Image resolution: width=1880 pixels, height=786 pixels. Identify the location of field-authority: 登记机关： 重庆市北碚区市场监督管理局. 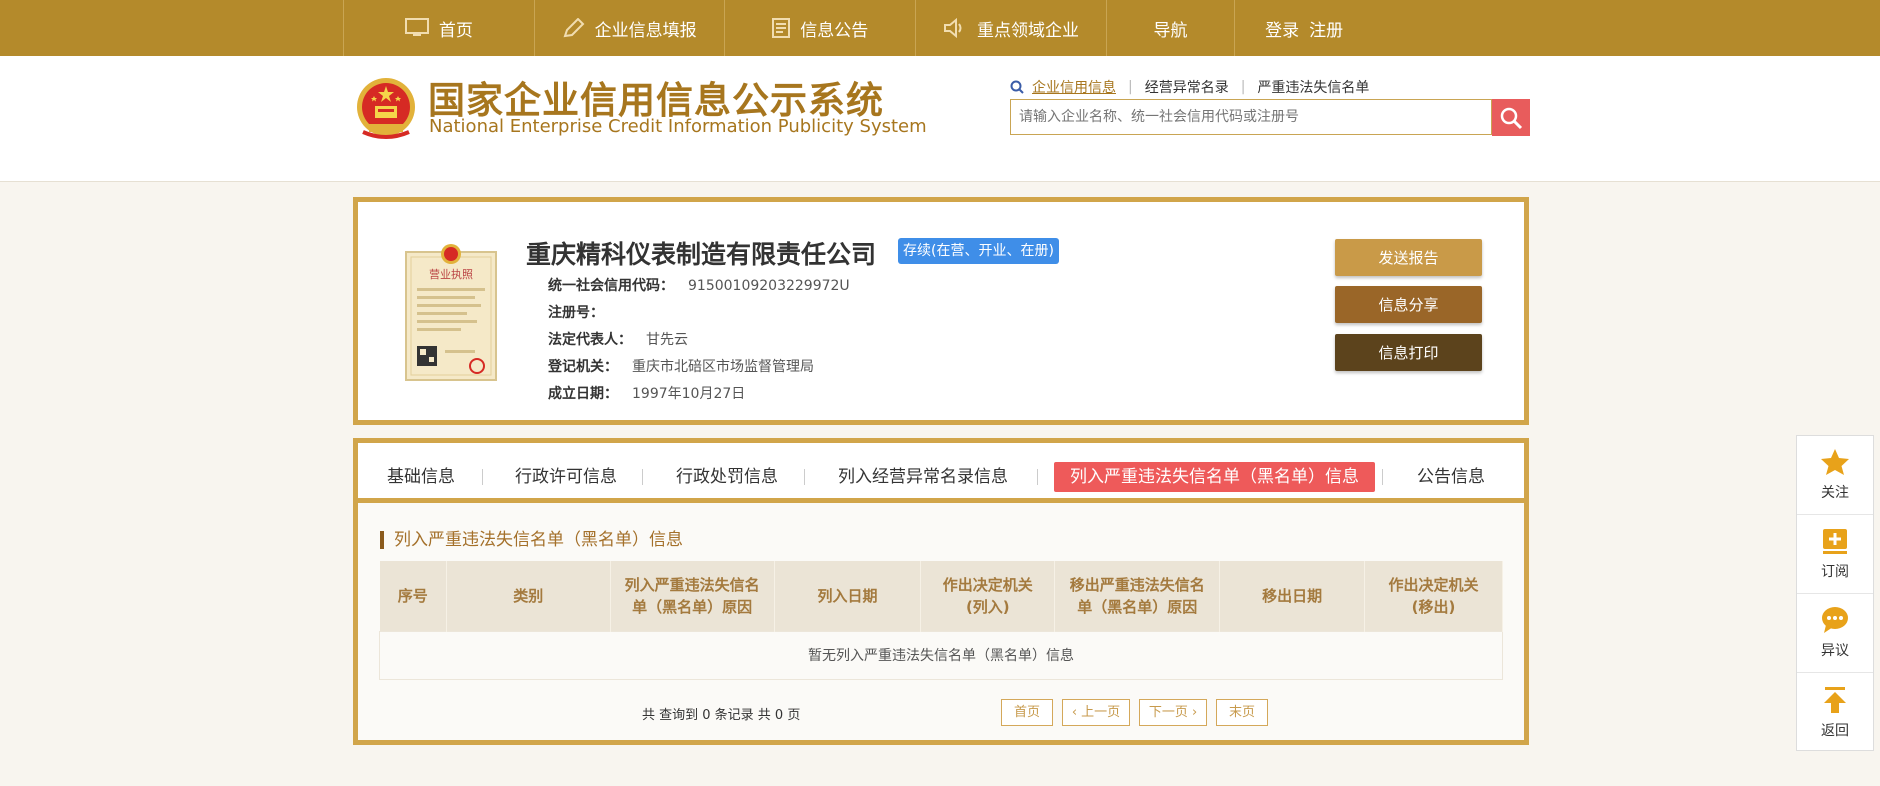
(681, 366).